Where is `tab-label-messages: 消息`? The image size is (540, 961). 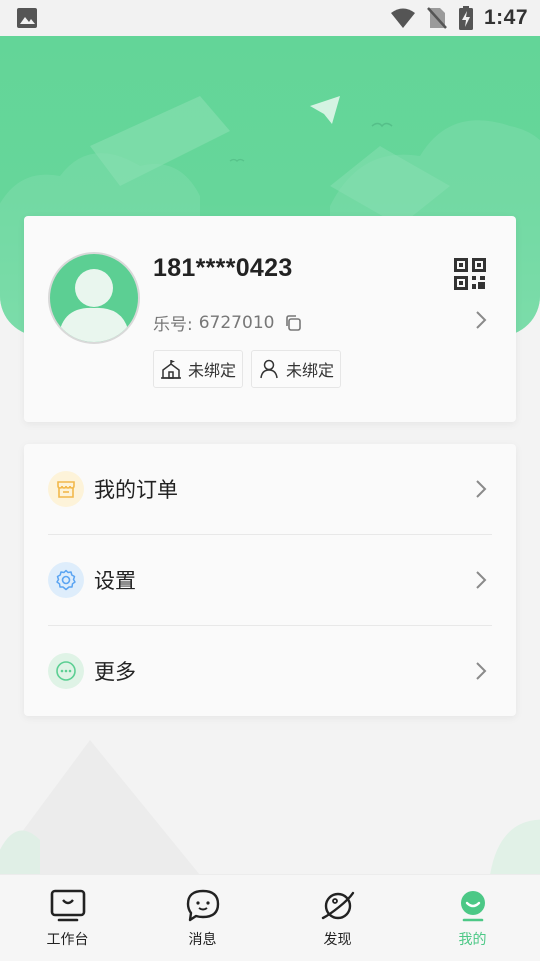
tab-label-messages: 消息 is located at coordinates (202, 940).